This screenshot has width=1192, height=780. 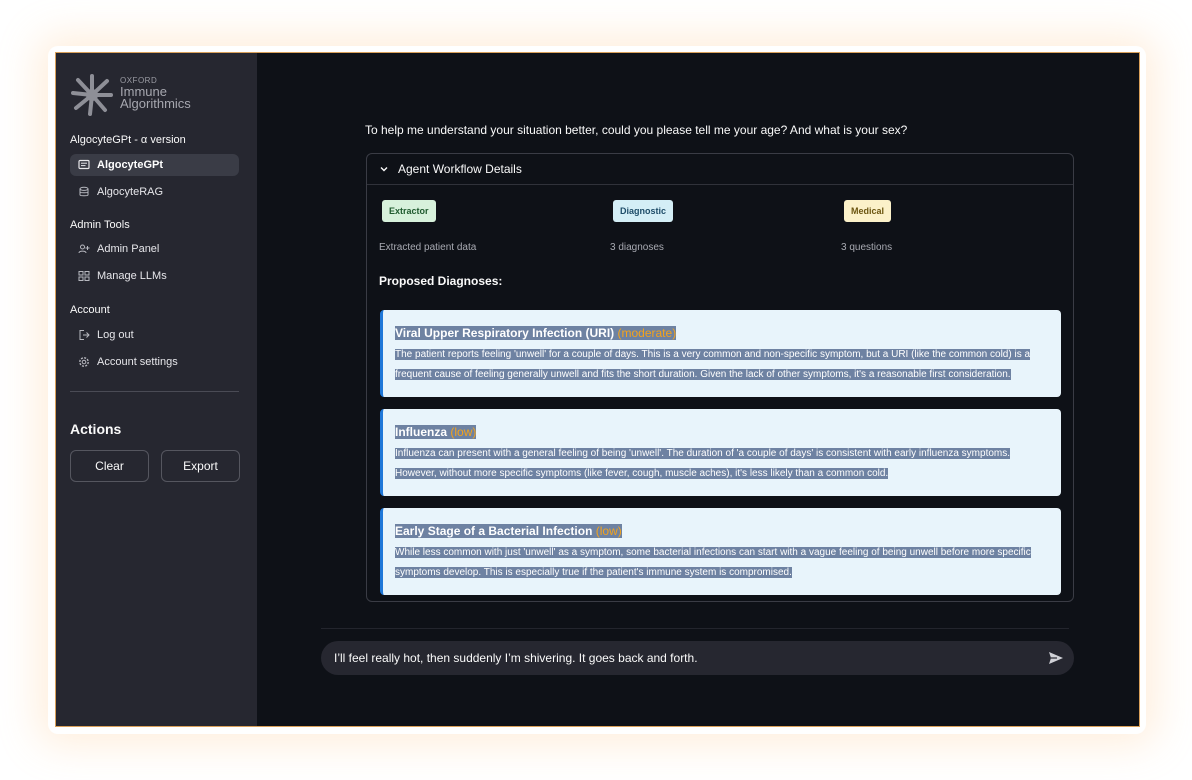 I want to click on logout-icon, so click(x=84, y=335).